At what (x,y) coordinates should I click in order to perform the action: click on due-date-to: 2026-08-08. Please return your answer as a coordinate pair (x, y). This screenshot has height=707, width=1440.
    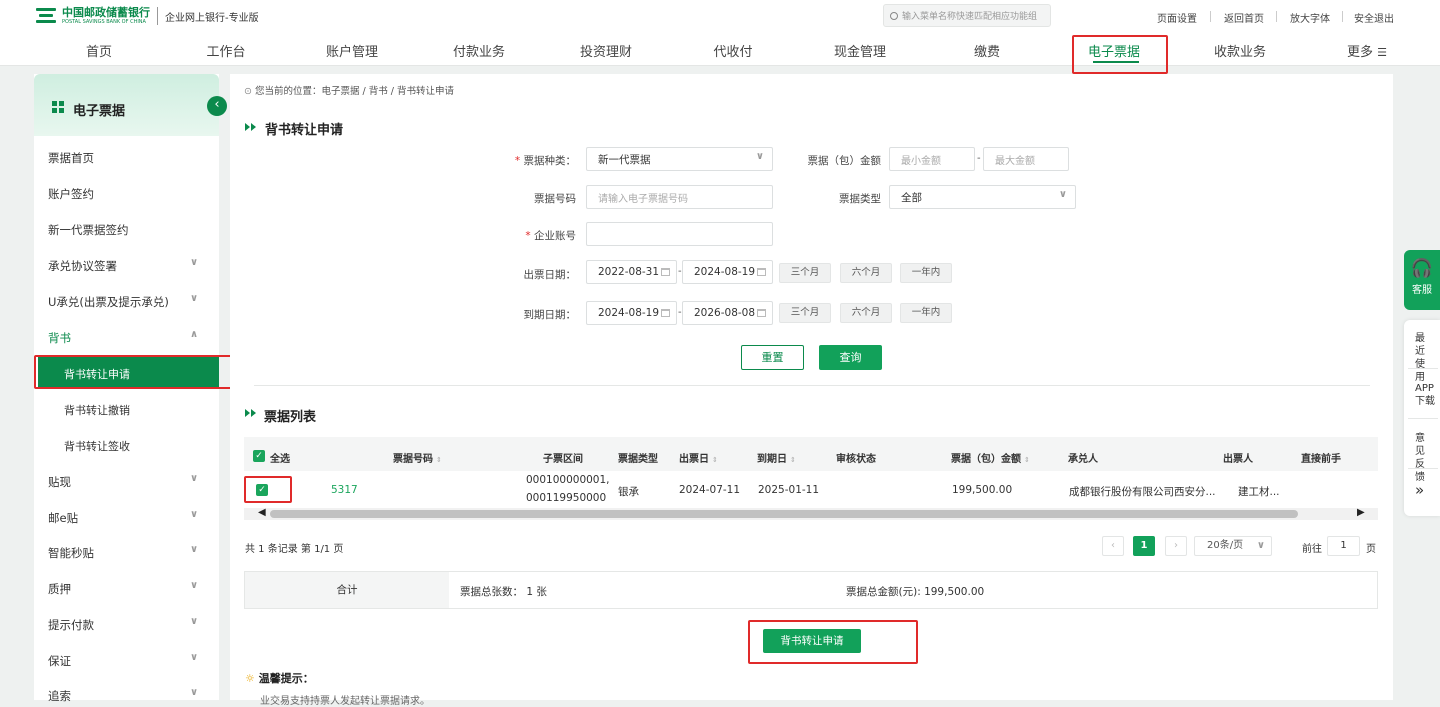
    Looking at the image, I should click on (727, 313).